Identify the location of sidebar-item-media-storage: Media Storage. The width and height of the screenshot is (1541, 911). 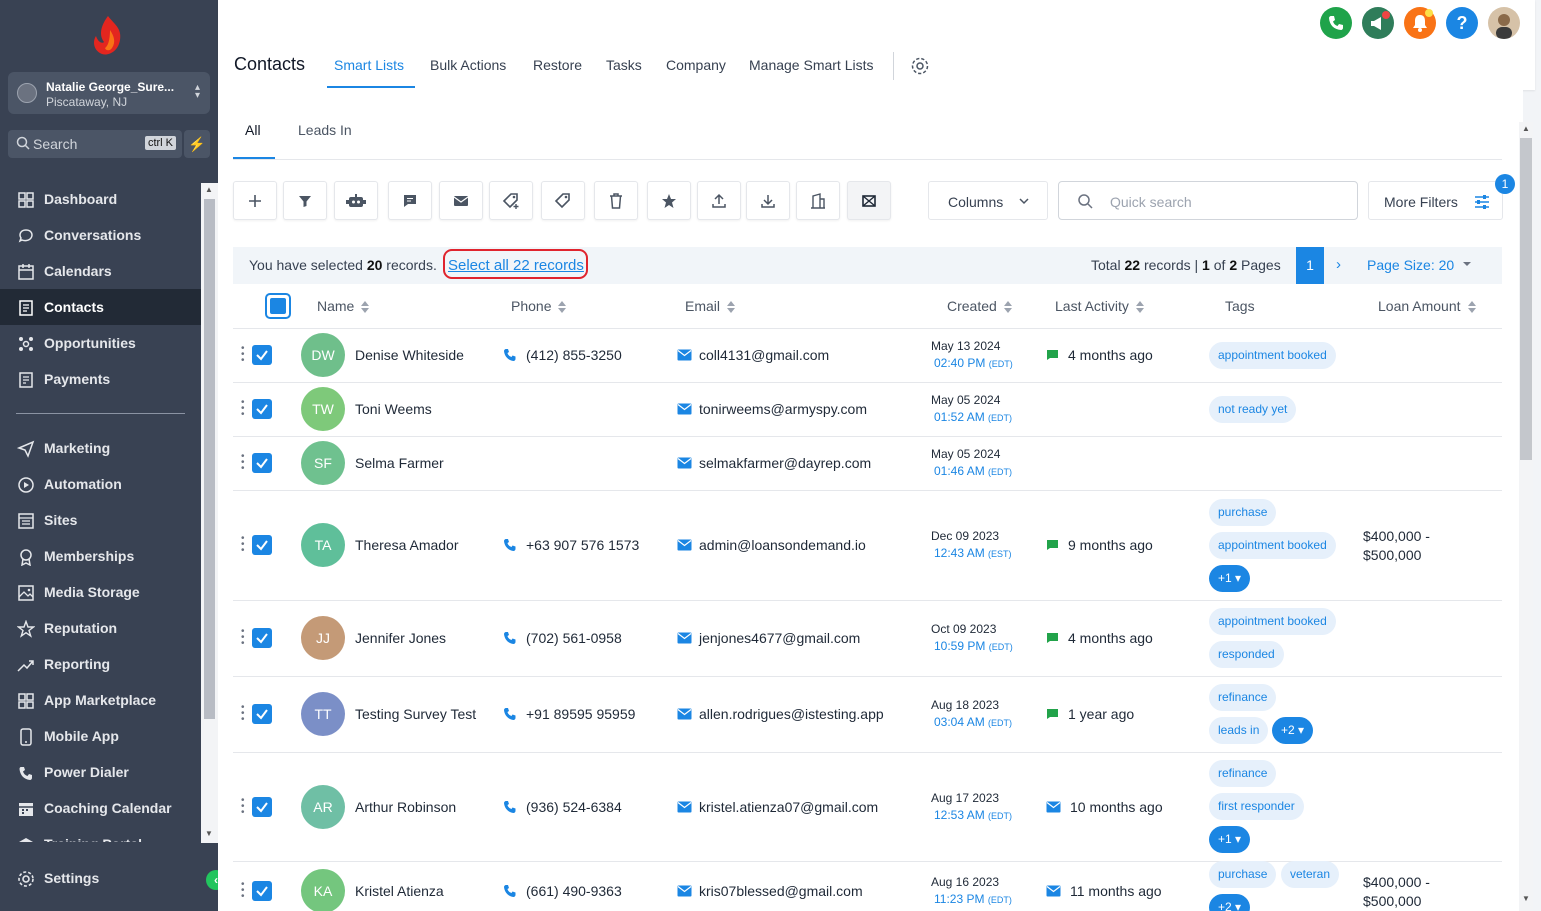
(100, 592).